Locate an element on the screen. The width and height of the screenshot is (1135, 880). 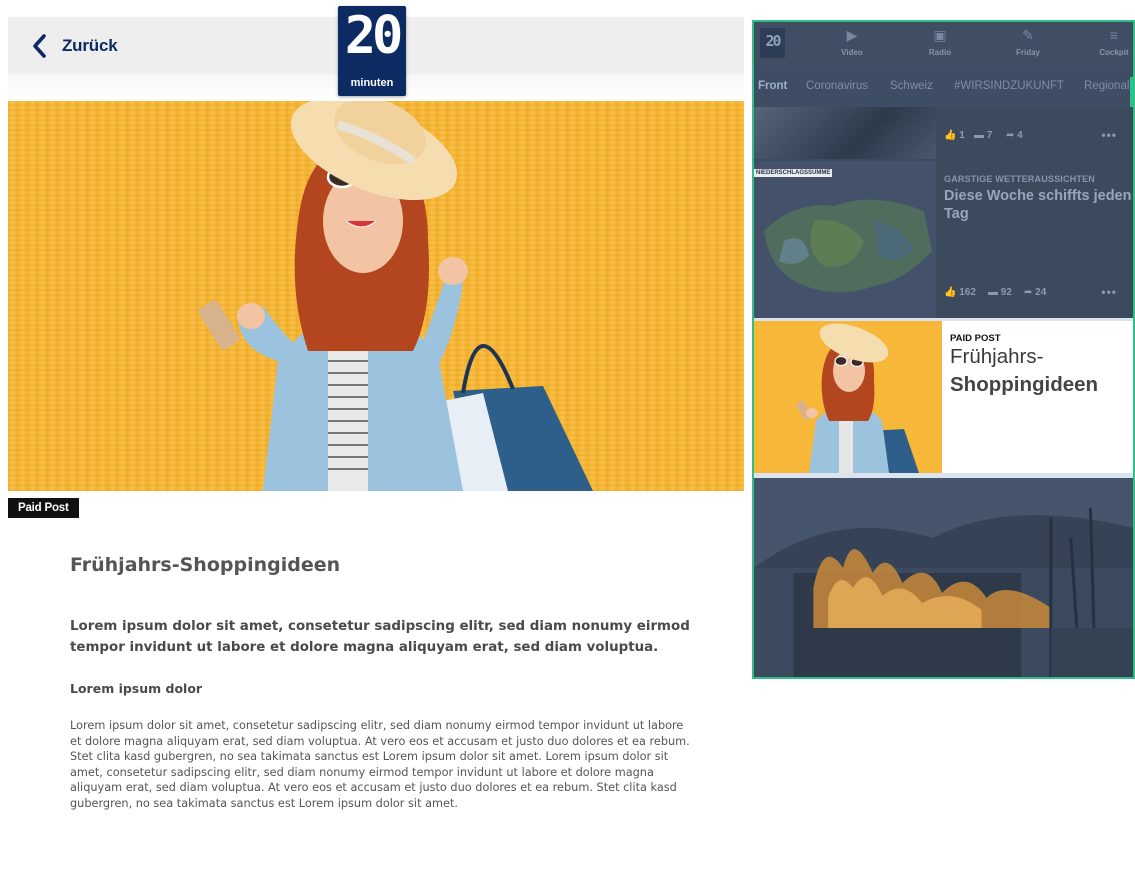
like-count: 👍 162 is located at coordinates (960, 292).